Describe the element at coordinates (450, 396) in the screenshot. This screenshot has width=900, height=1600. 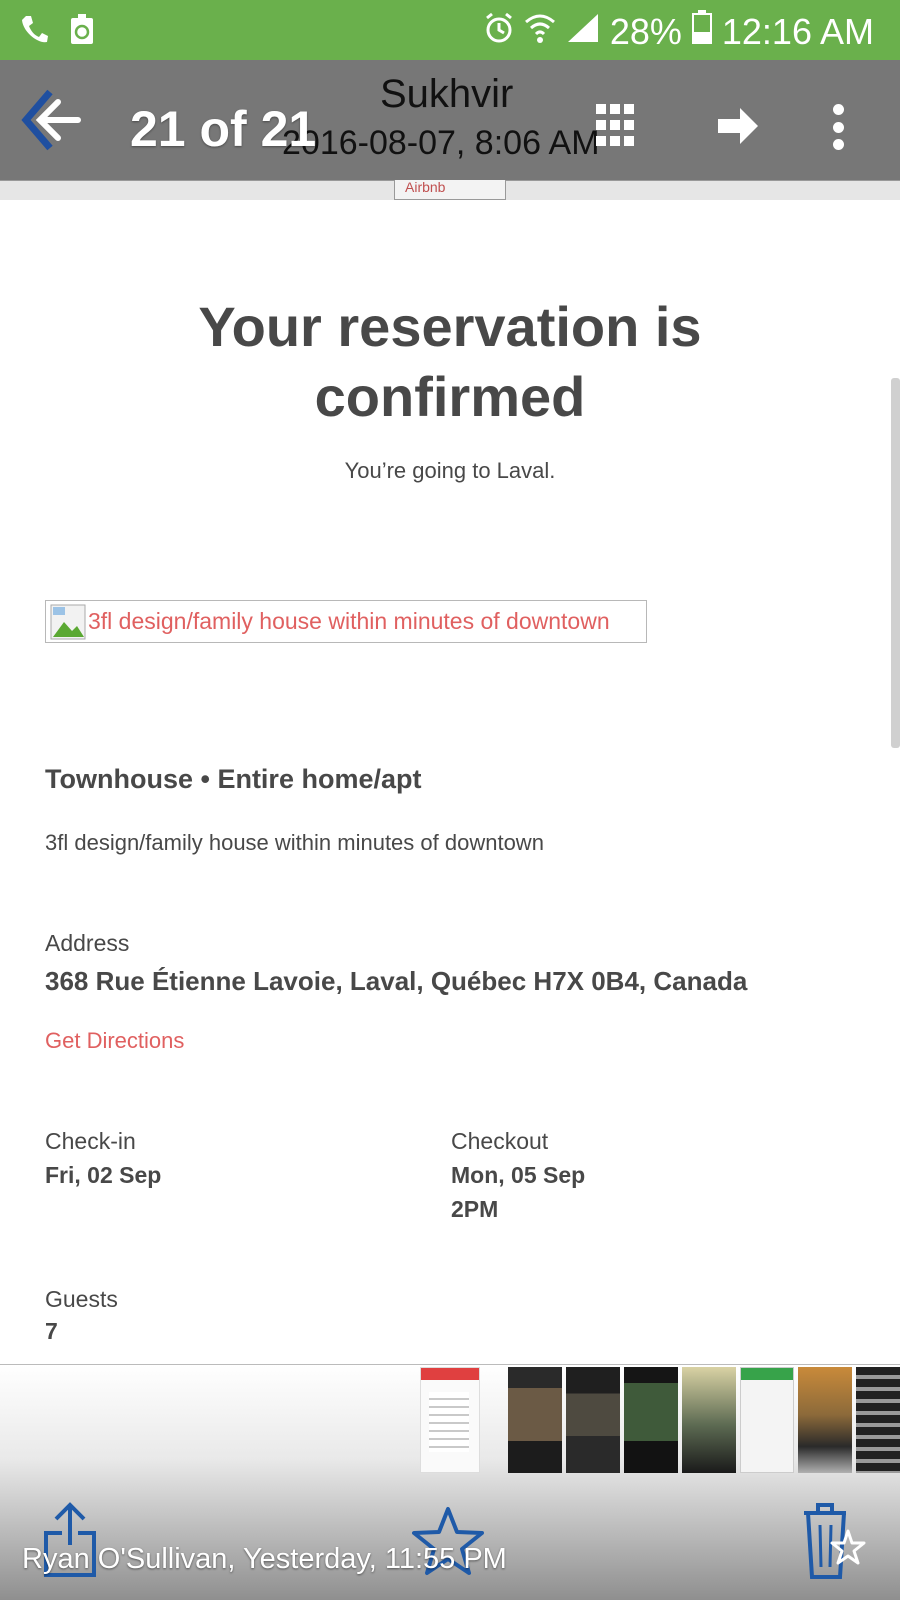
I see `headline-line-2: confirmed` at that location.